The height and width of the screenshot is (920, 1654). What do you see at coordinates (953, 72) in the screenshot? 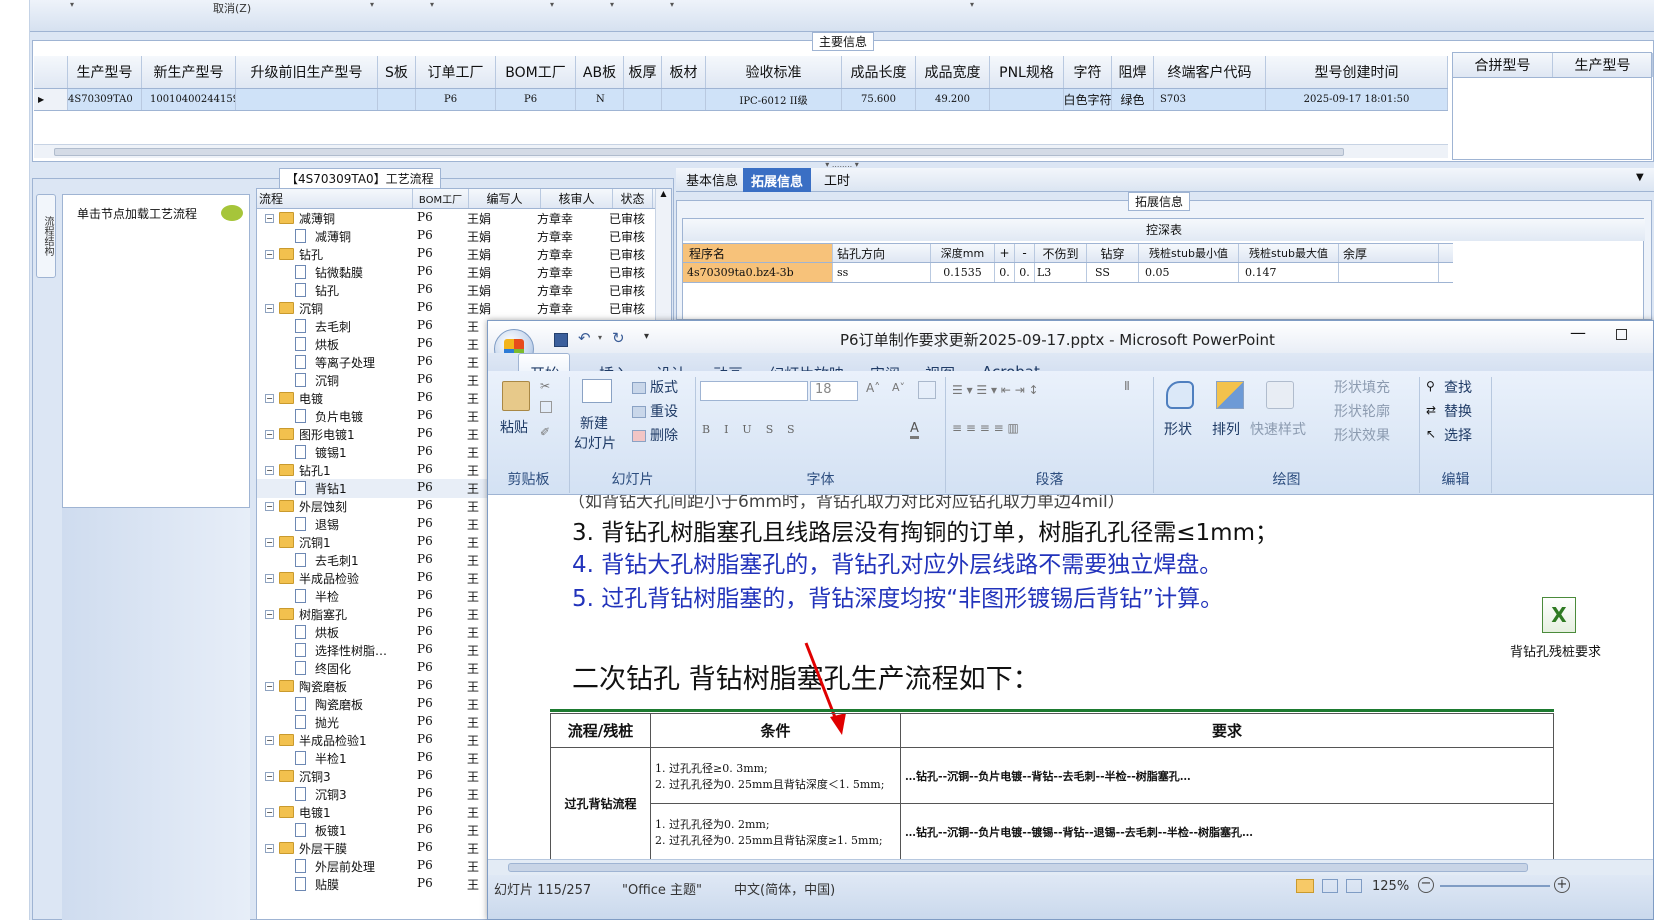
I see `col-header: 成品宽度` at bounding box center [953, 72].